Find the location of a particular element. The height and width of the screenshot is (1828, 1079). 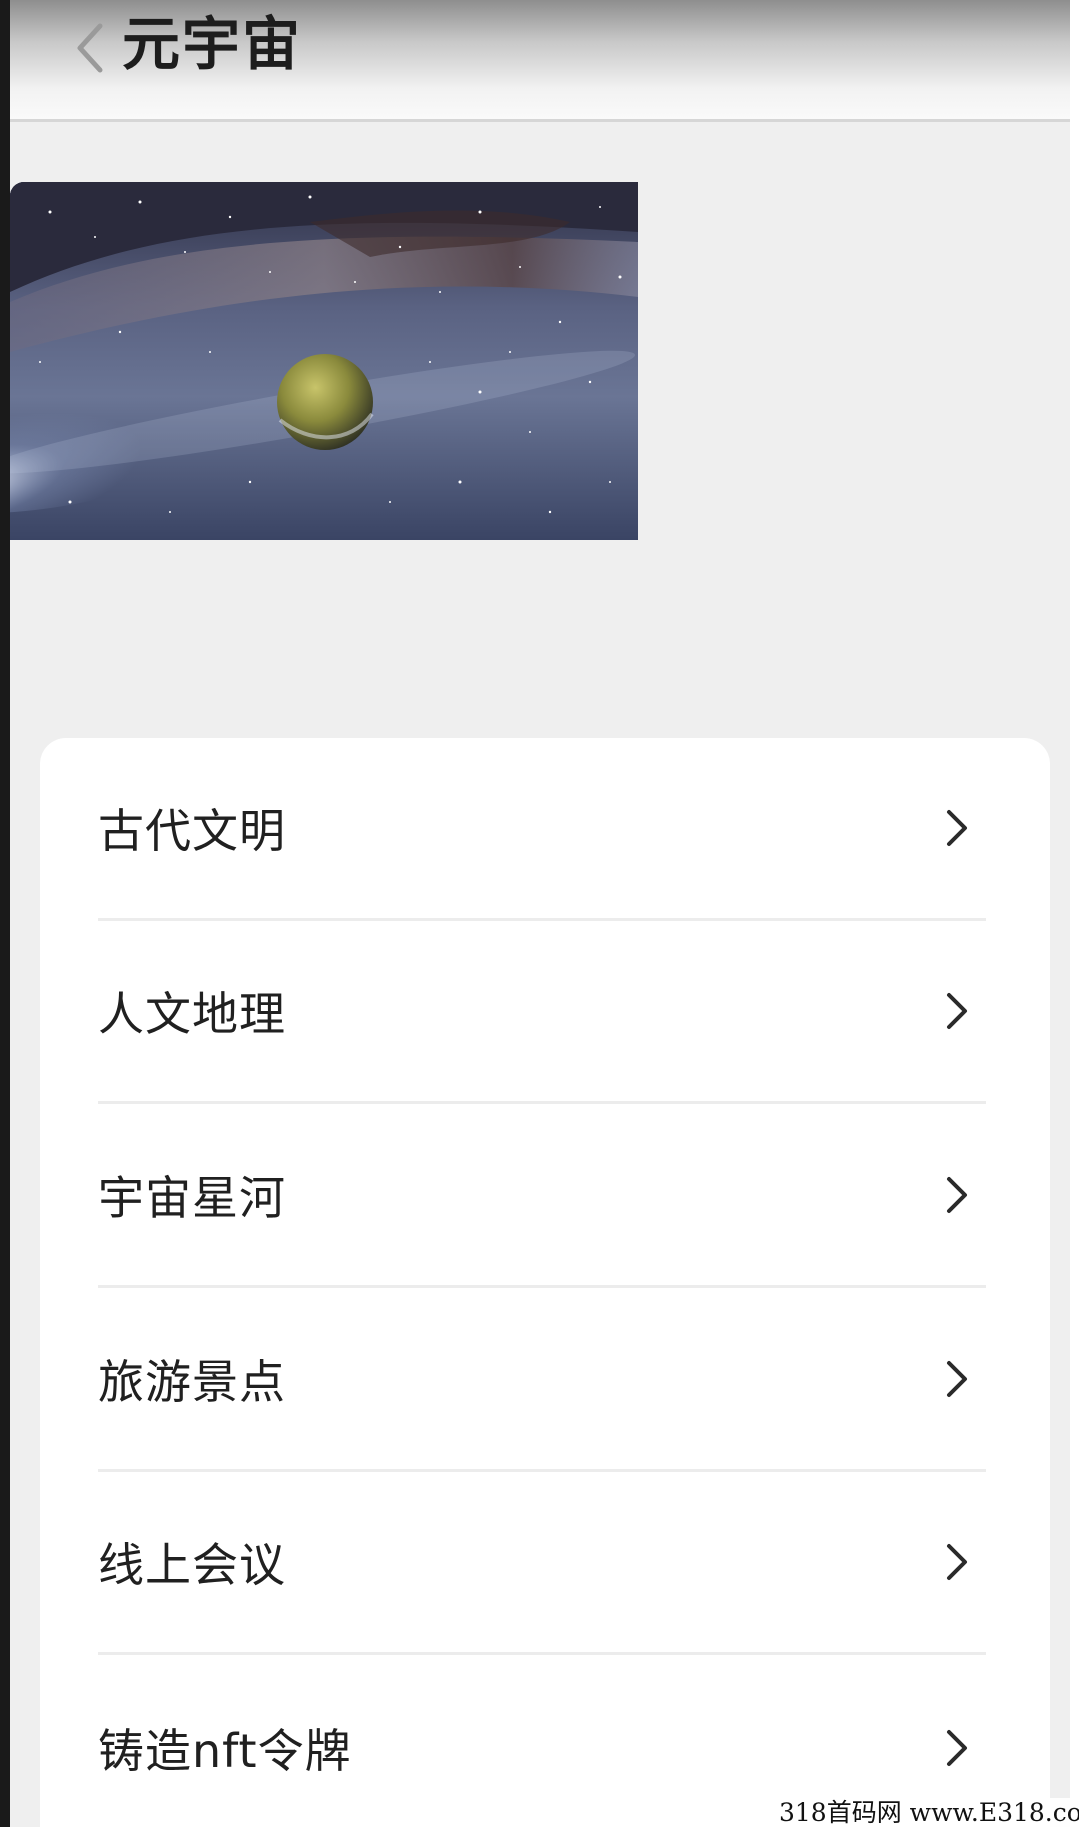

menu-item-label: 线上会议 is located at coordinates (192, 1565).